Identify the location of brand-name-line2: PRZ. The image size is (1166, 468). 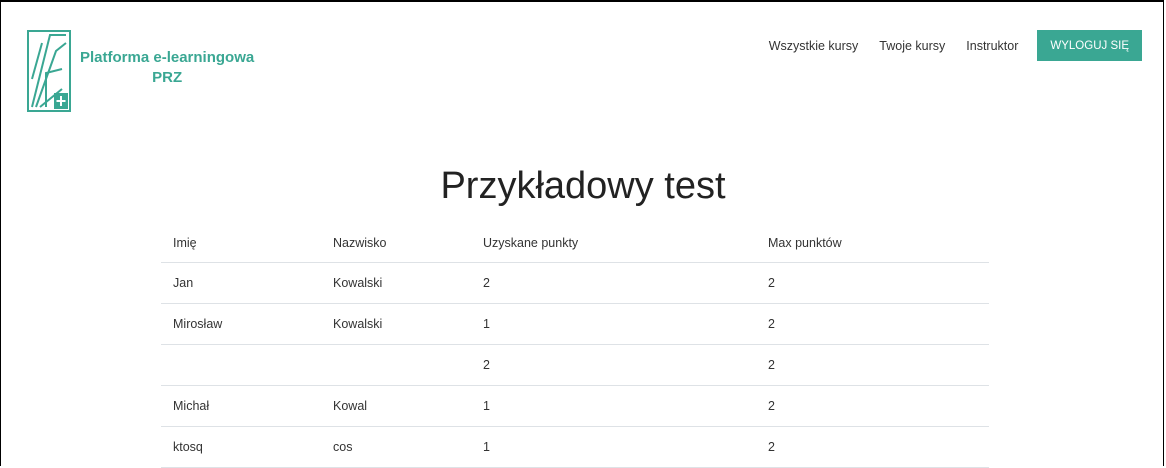
(167, 77).